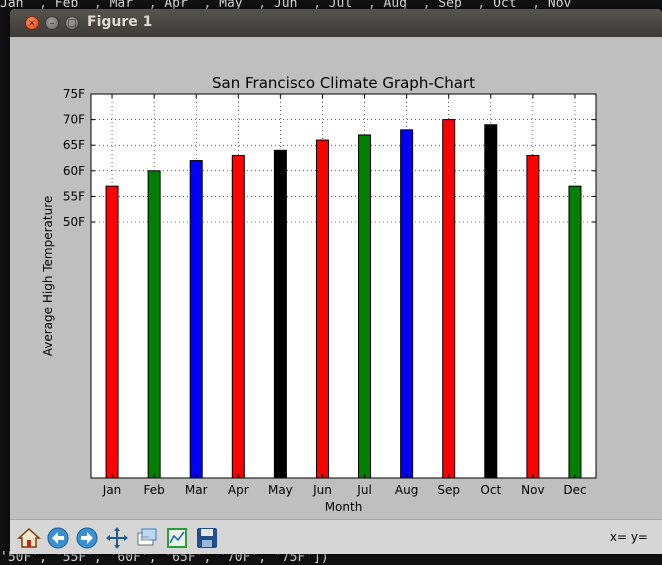  Describe the element at coordinates (574, 490) in the screenshot. I see `x-tick-label: Dec` at that location.